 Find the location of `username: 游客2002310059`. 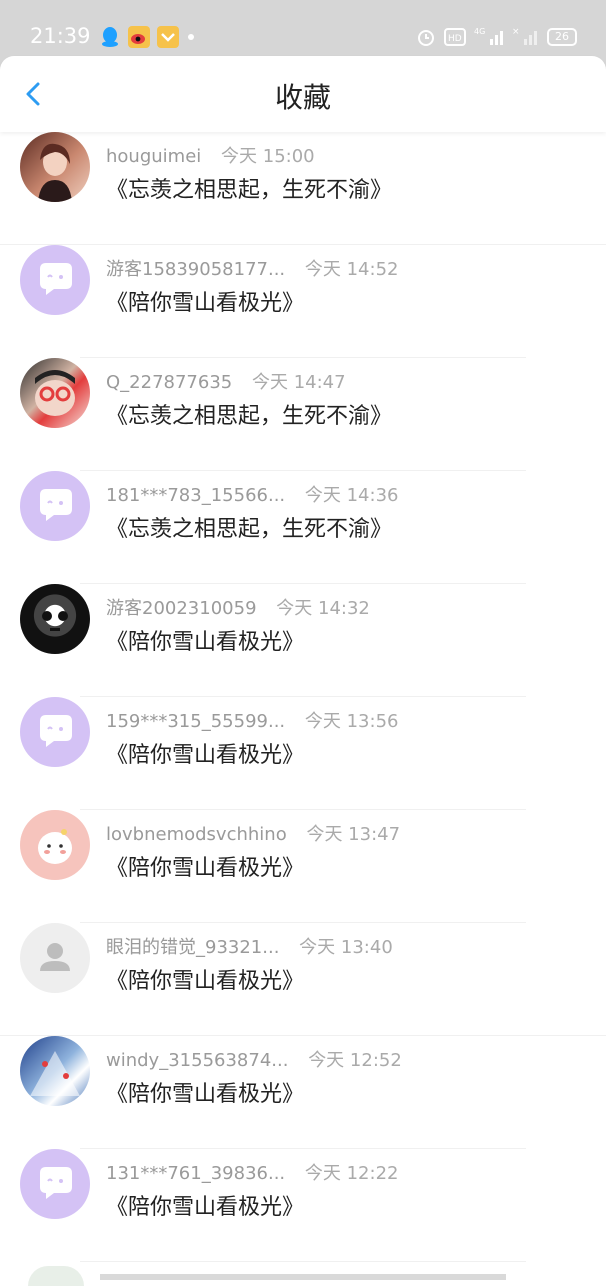

username: 游客2002310059 is located at coordinates (181, 608).